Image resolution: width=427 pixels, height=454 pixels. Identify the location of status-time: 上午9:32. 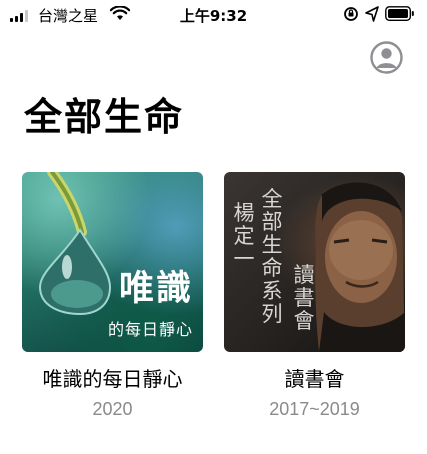
(213, 16).